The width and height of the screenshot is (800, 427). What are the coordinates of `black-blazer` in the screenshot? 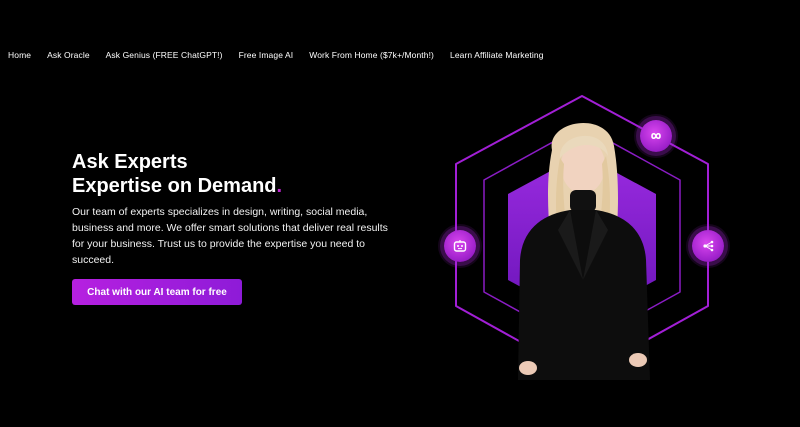 It's located at (584, 295).